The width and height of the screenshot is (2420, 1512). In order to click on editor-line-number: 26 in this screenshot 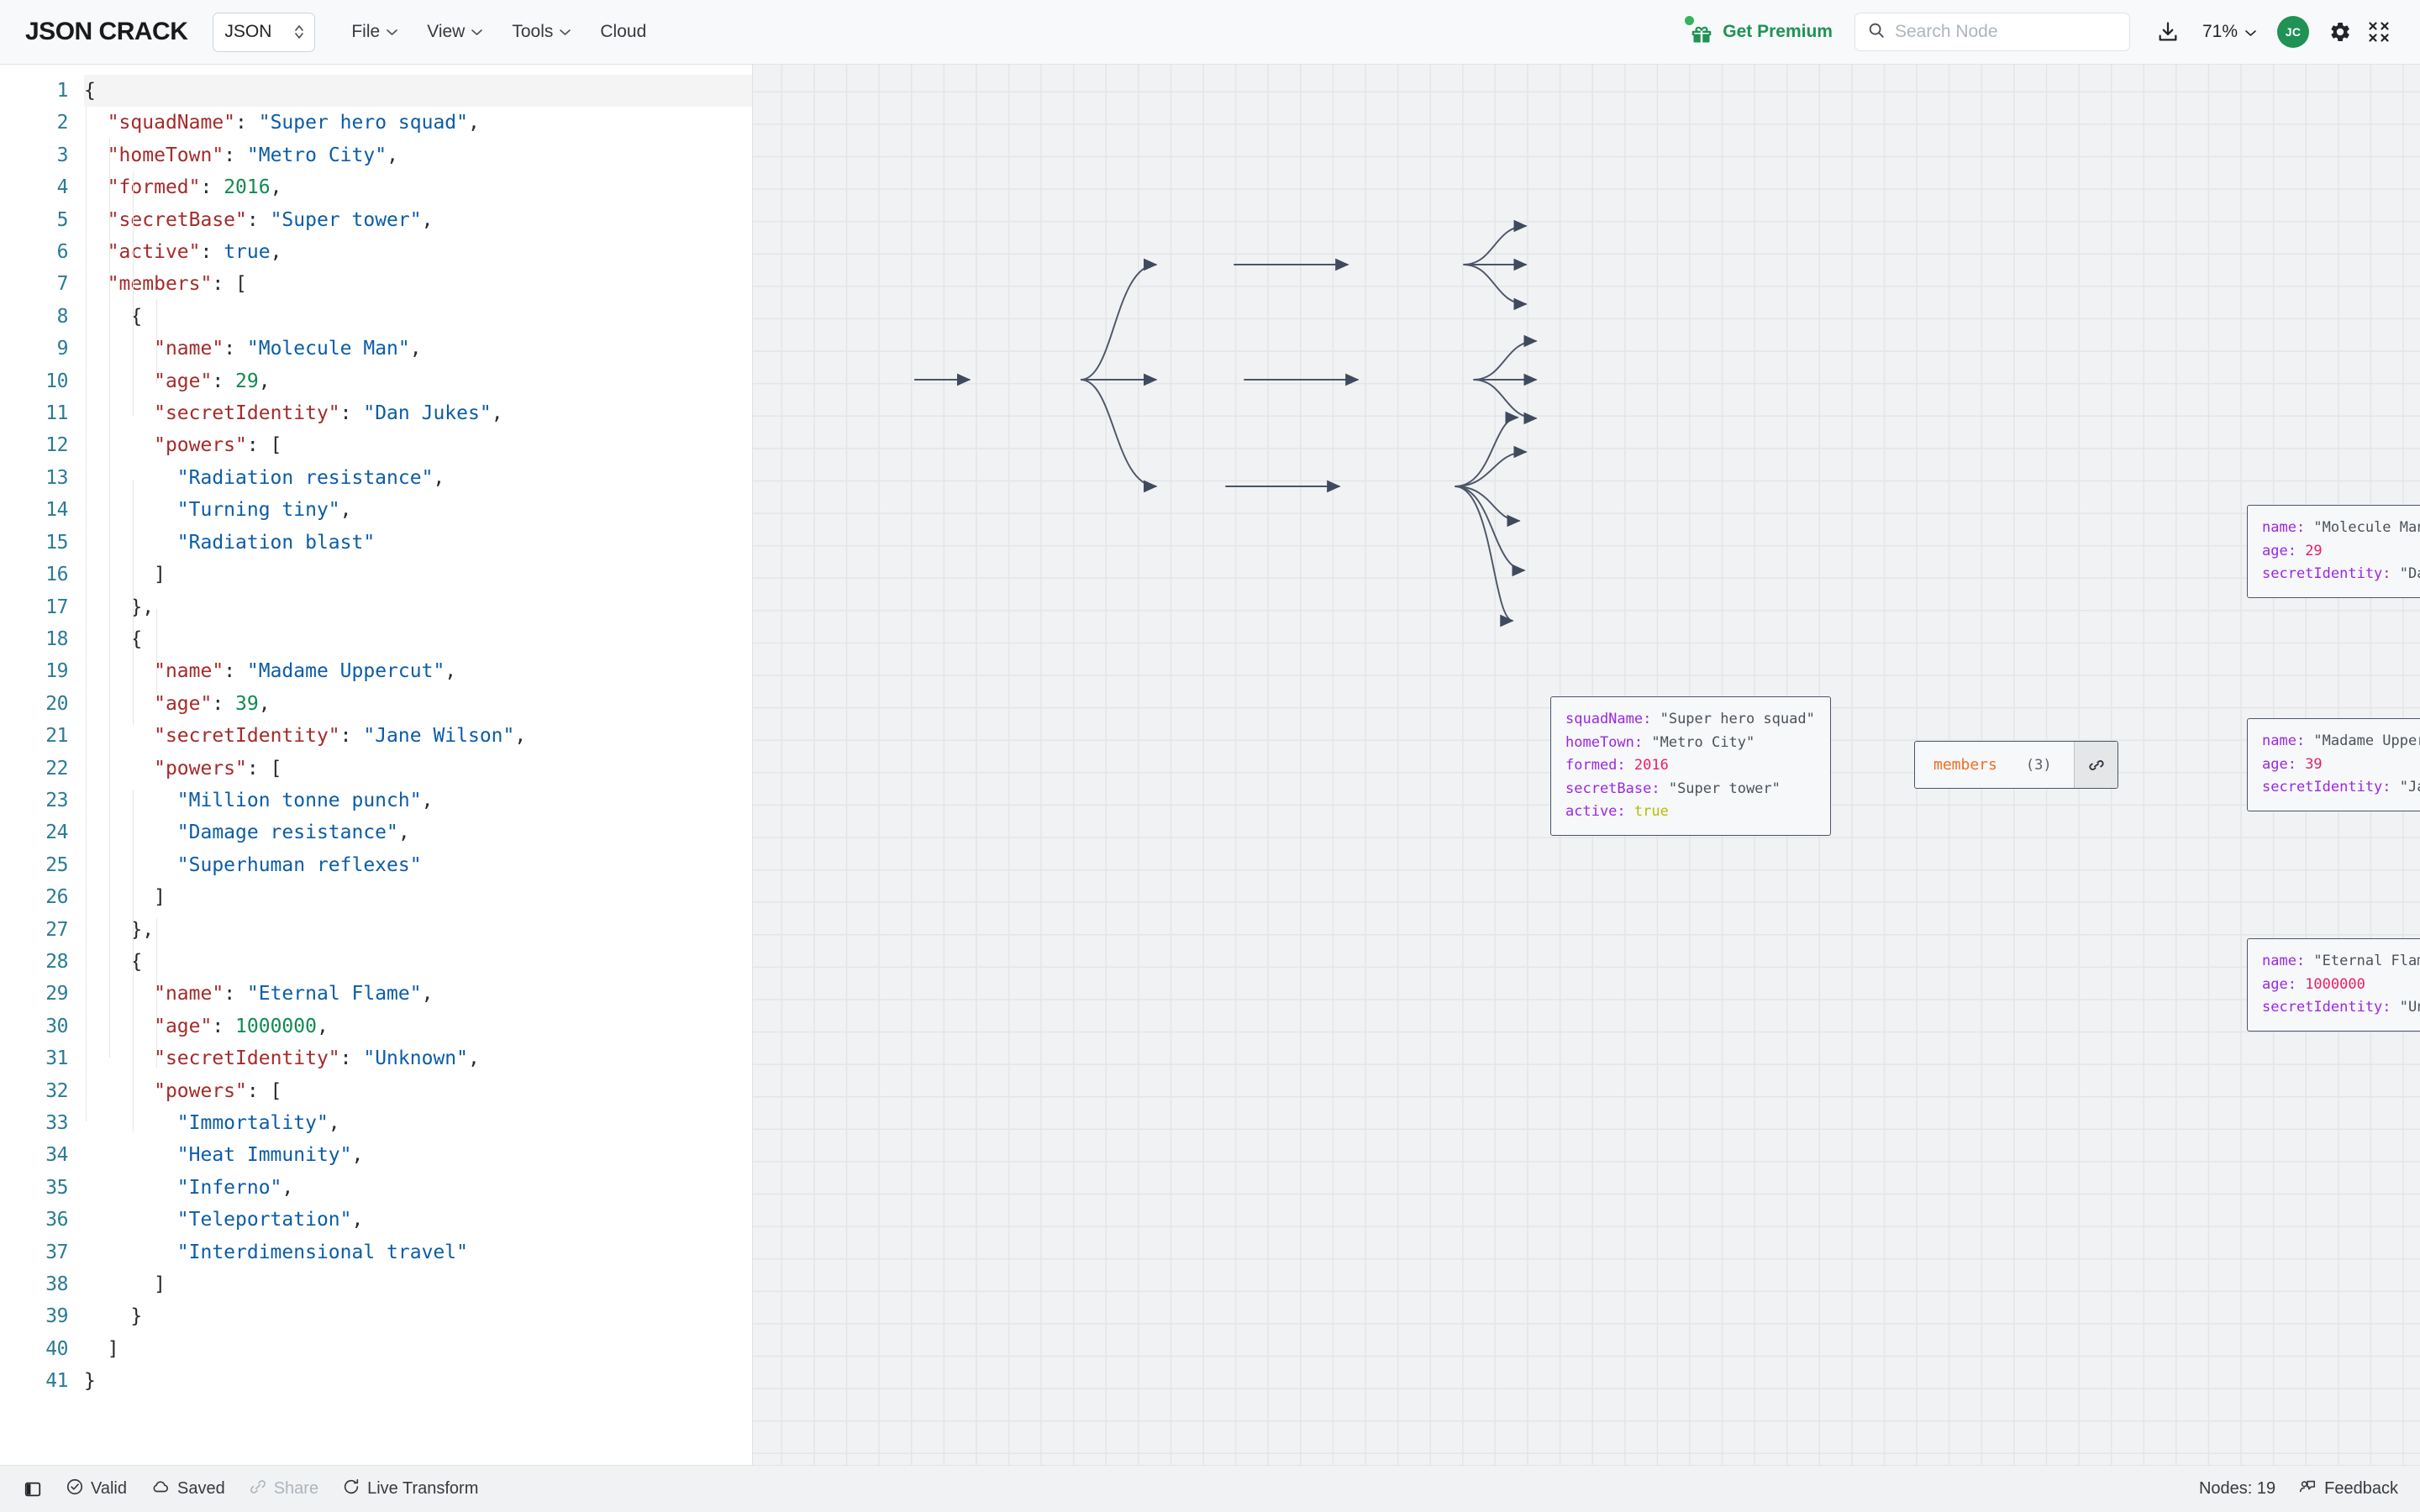, I will do `click(56, 897)`.